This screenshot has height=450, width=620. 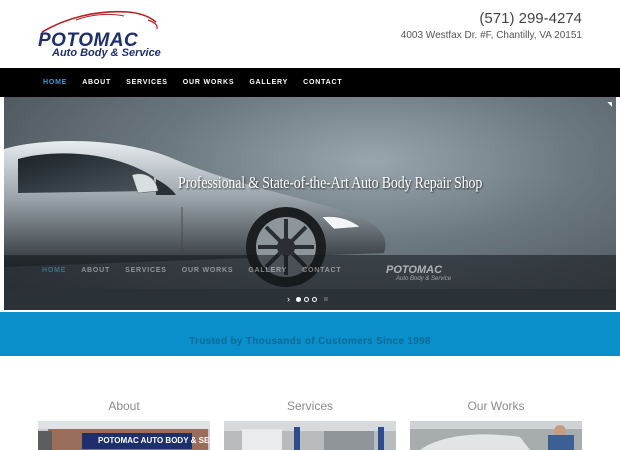 I want to click on nav-item-our-works: OUR WORKS, so click(x=209, y=82).